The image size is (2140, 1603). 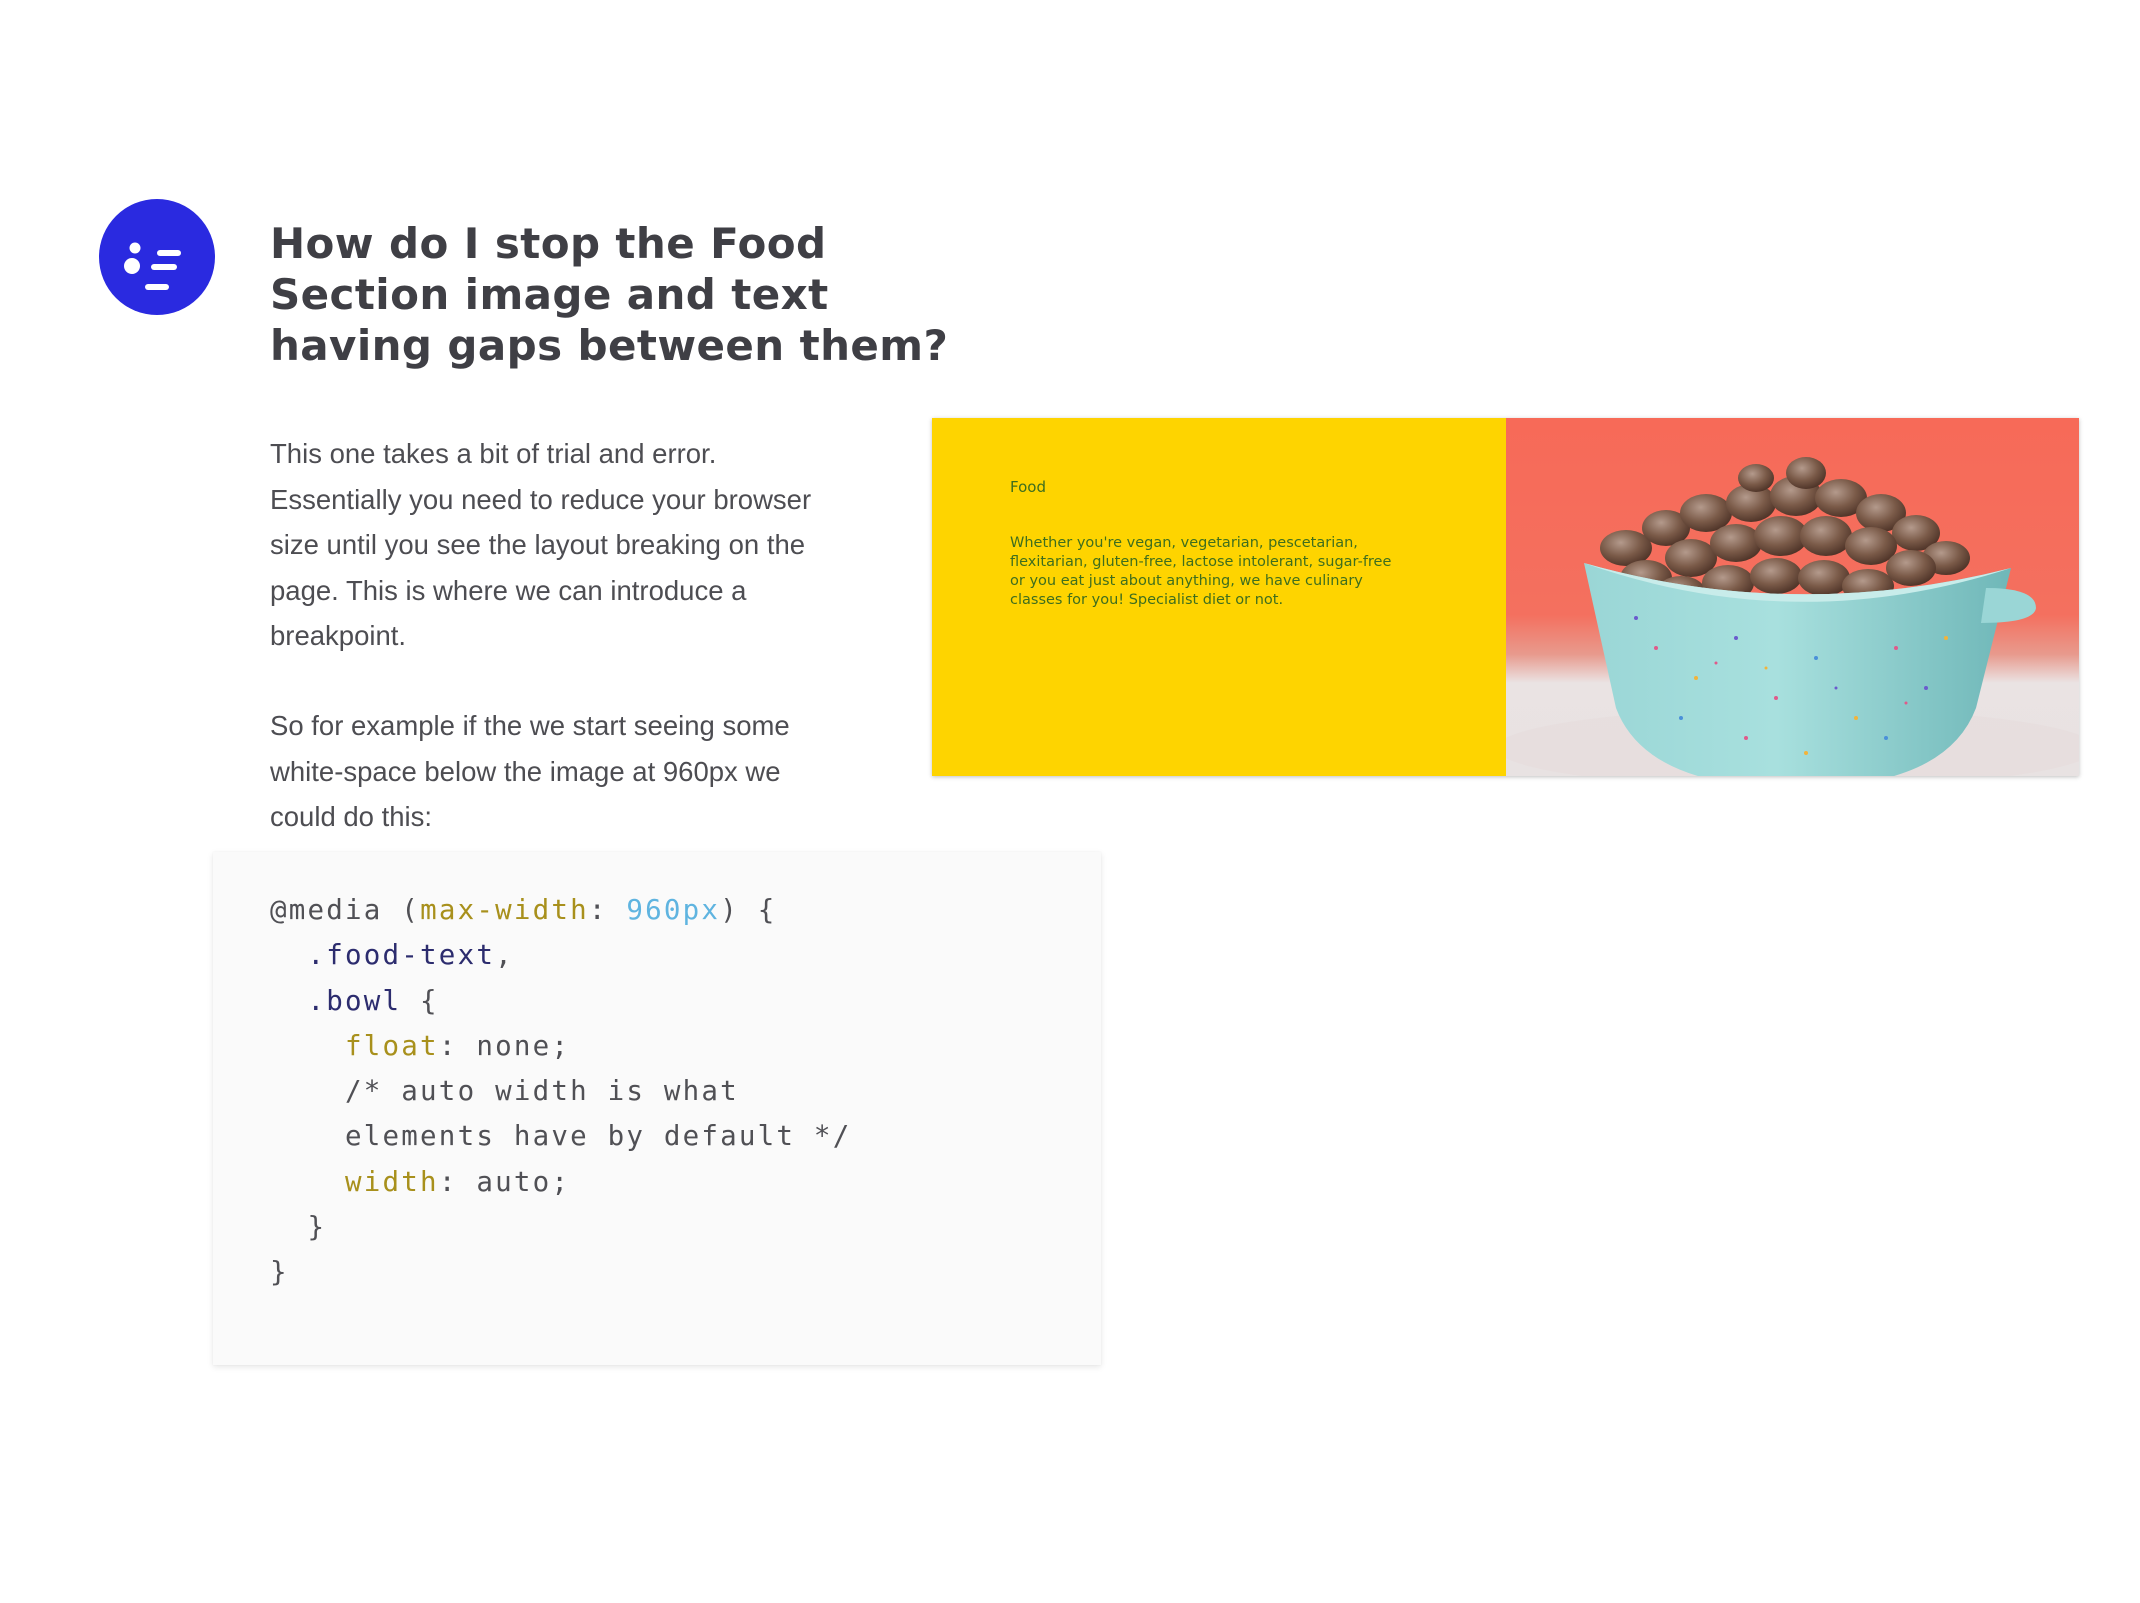 What do you see at coordinates (504, 1181) in the screenshot?
I see `code-value: : auto;` at bounding box center [504, 1181].